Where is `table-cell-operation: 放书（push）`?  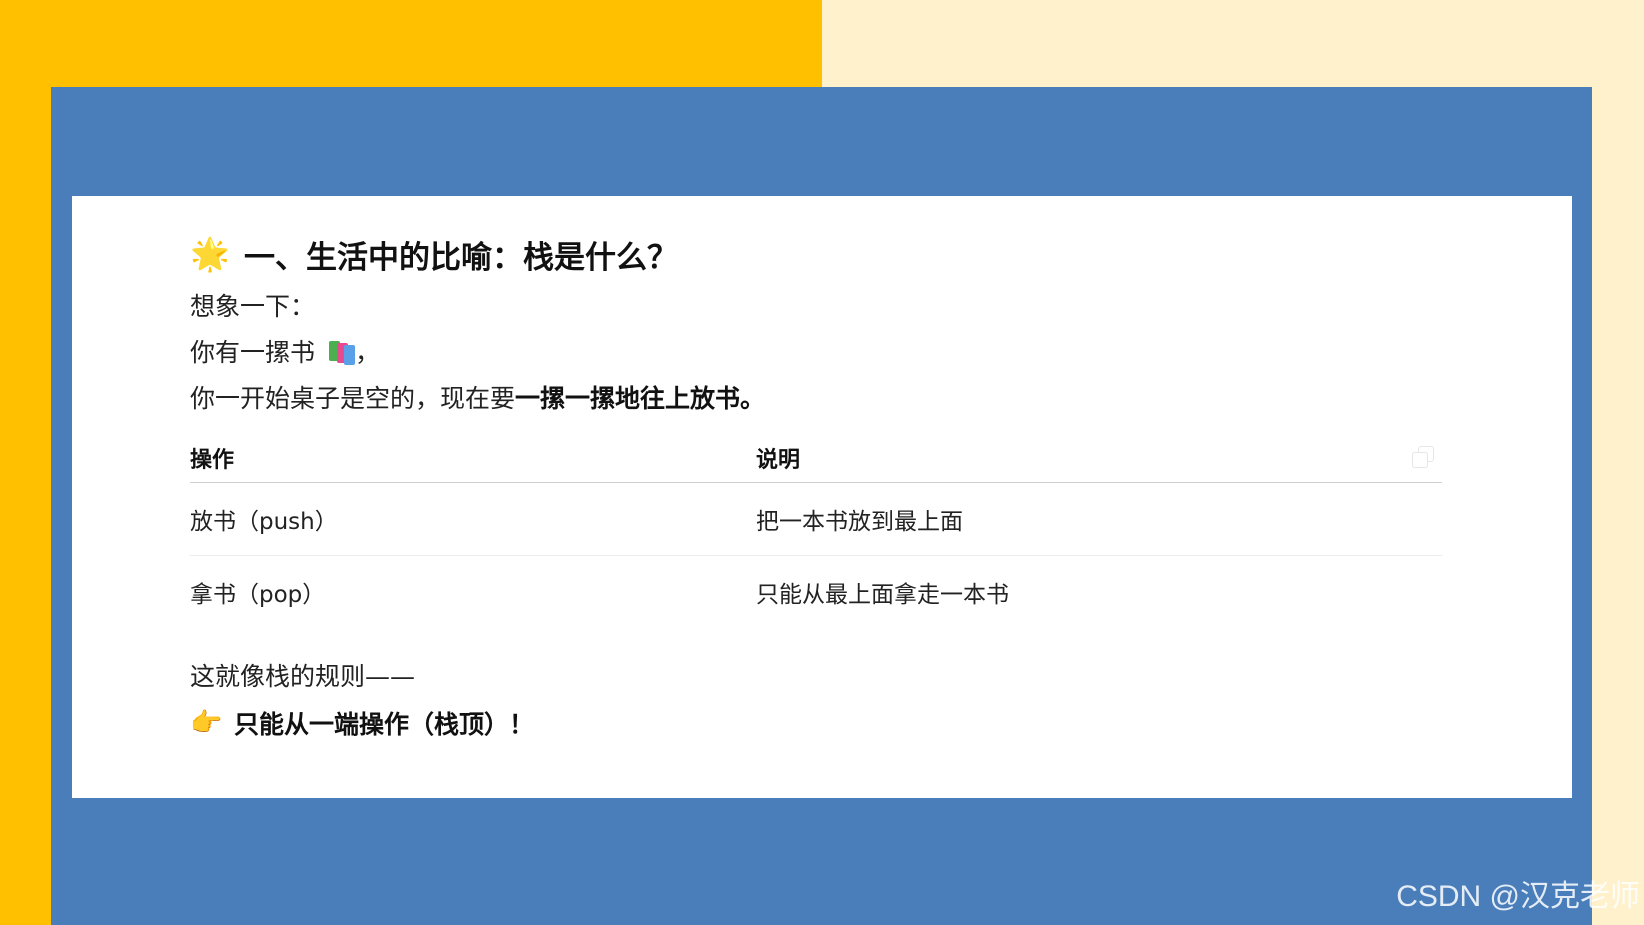
table-cell-operation: 放书（push） is located at coordinates (473, 519).